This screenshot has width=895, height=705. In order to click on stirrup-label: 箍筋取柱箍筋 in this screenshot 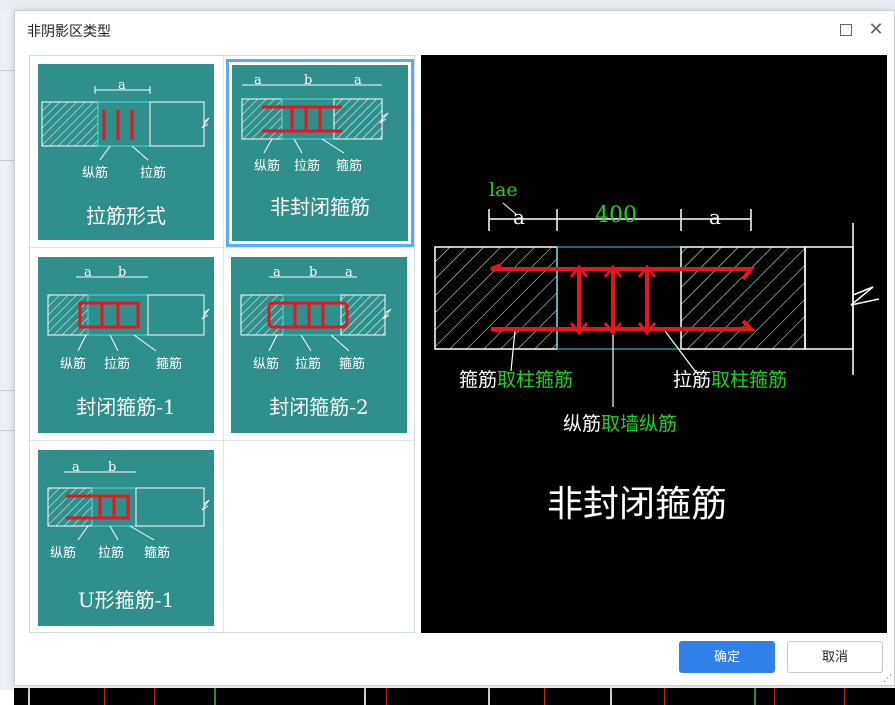, I will do `click(516, 378)`.